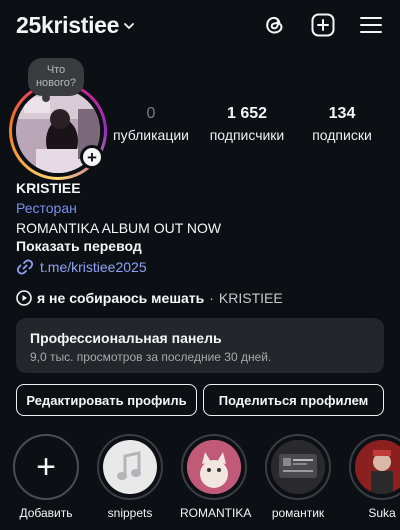  Describe the element at coordinates (200, 26) in the screenshot. I see `top-bar: 25kristiee` at that location.